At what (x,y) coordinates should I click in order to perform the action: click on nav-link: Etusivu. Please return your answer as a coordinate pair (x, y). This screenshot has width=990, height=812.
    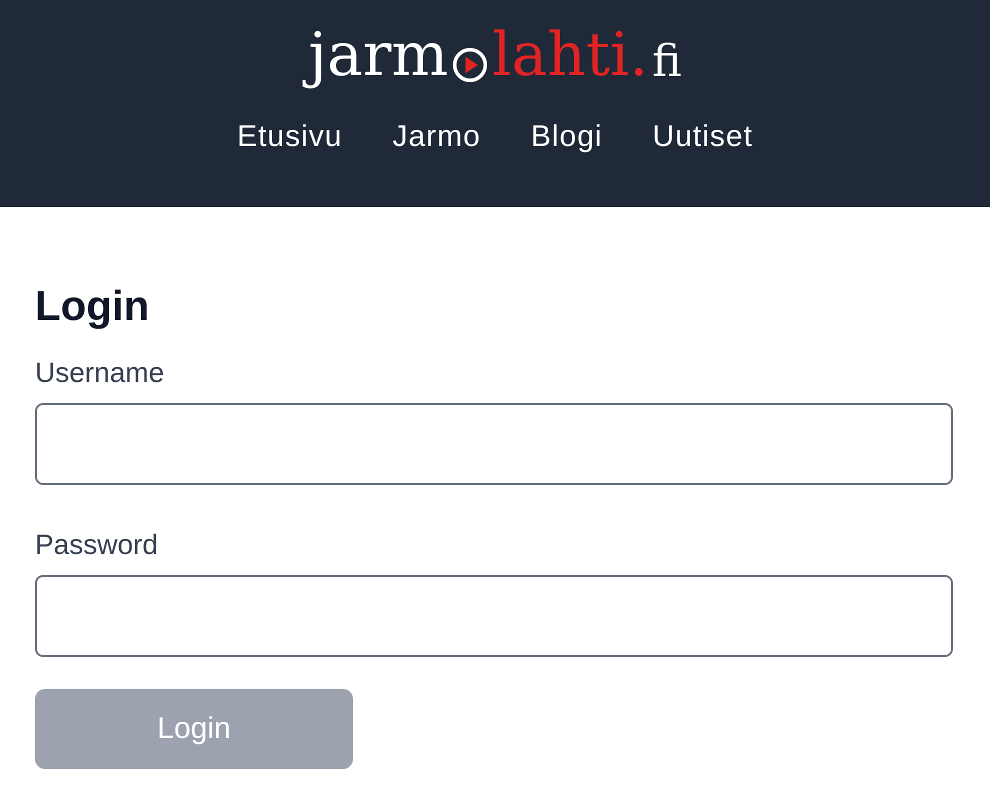
    Looking at the image, I should click on (289, 137).